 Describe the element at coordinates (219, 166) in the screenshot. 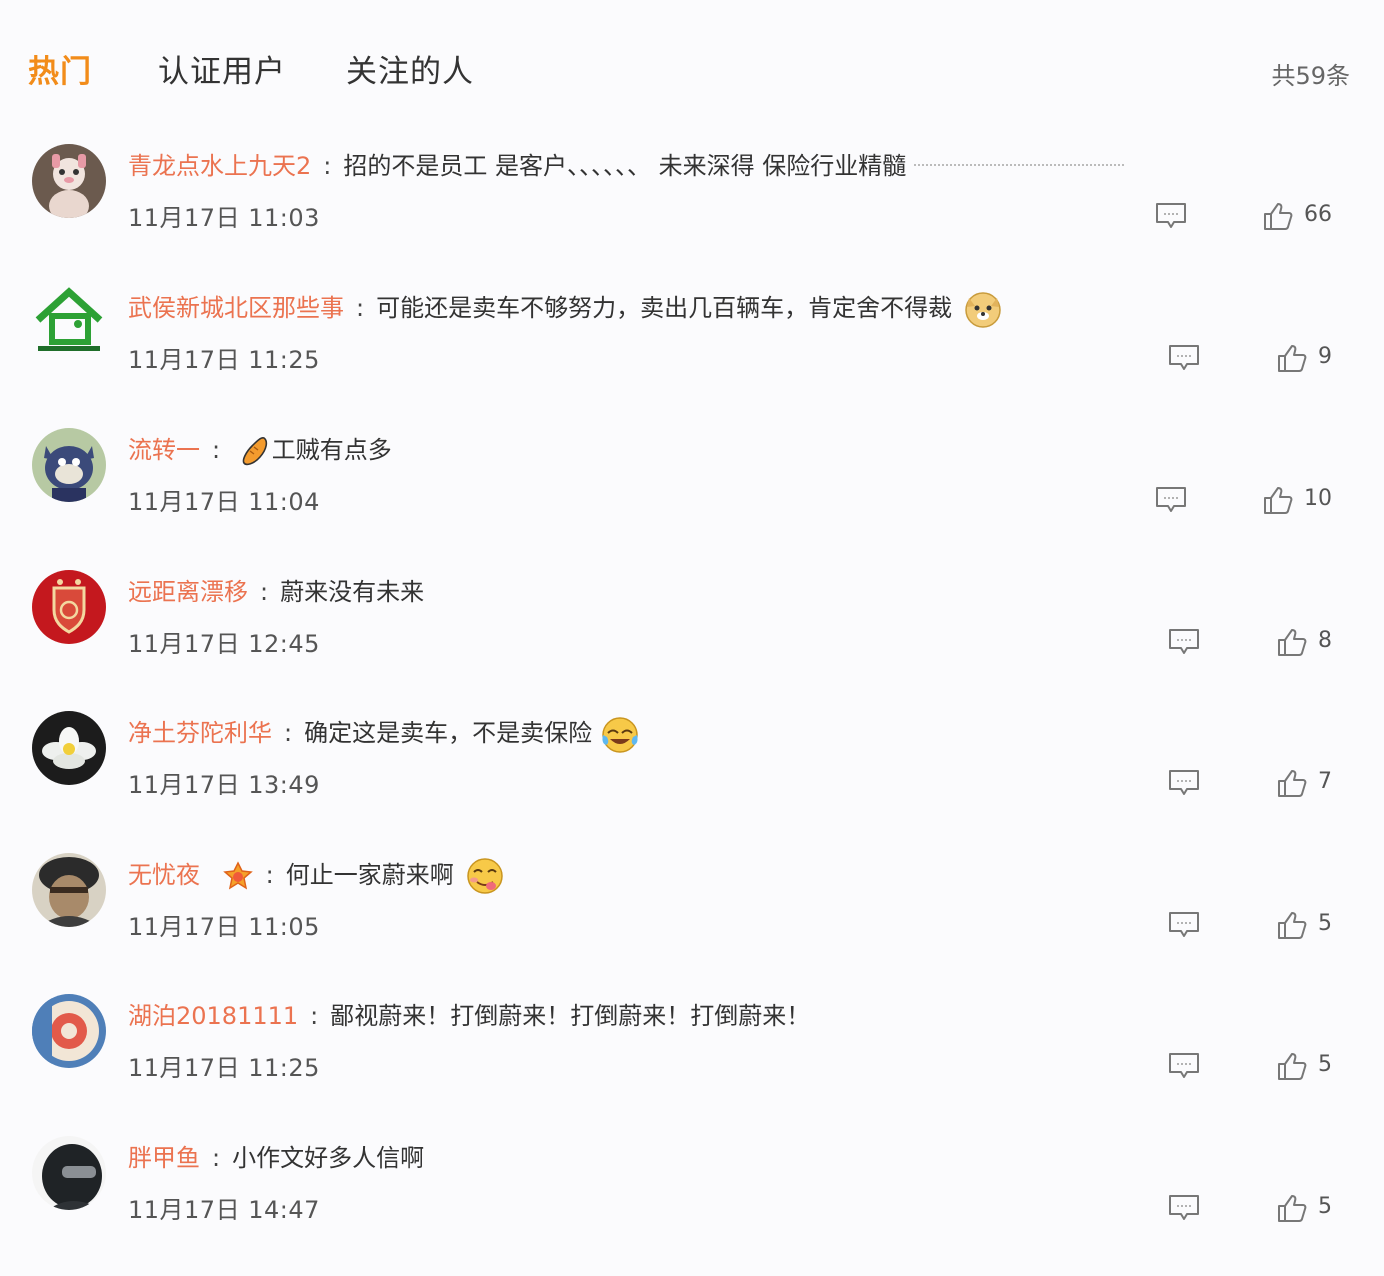

I see `comment-username: 青龙点水上九天2` at that location.